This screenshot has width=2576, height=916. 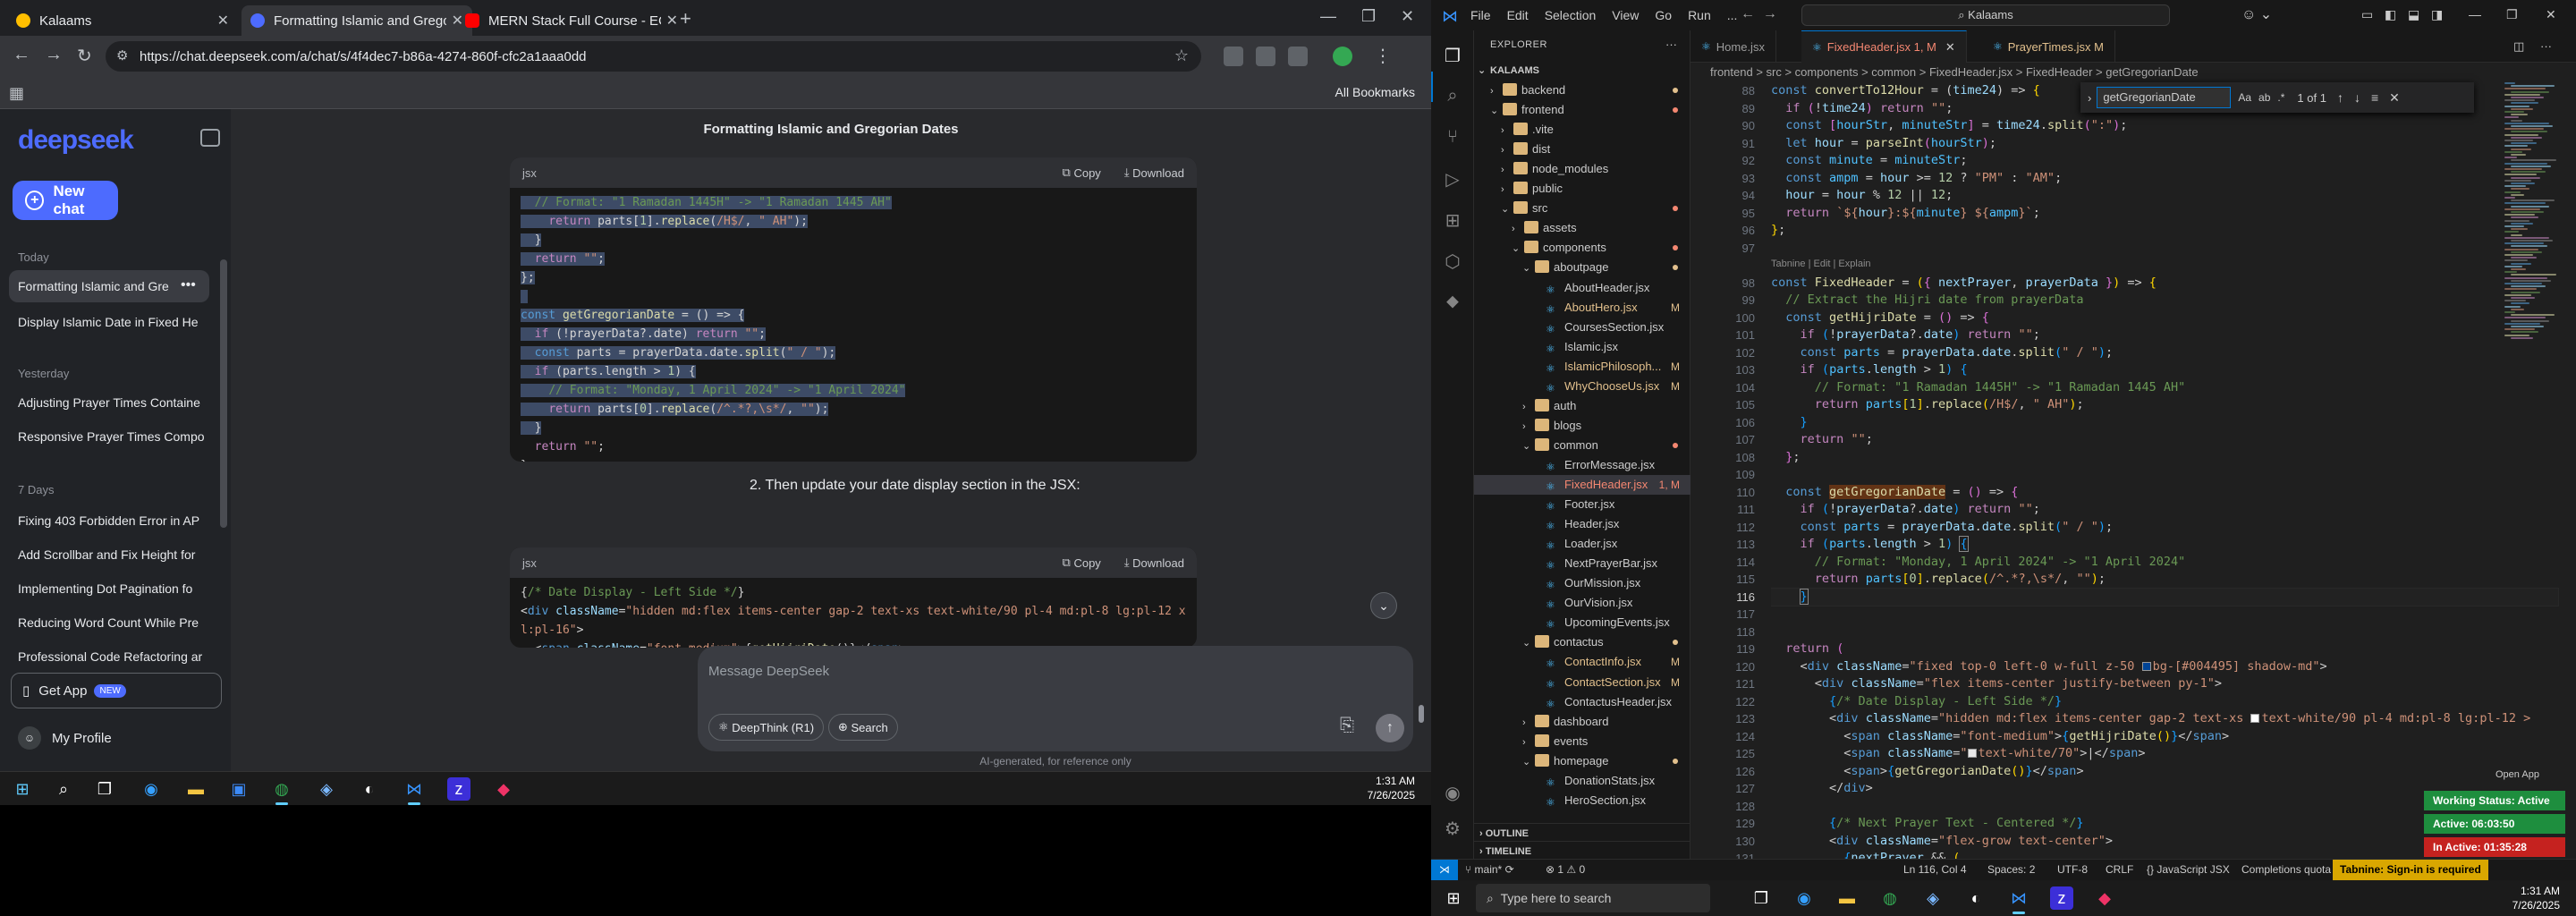 What do you see at coordinates (1975, 898) in the screenshot?
I see `github-icon: ◐` at bounding box center [1975, 898].